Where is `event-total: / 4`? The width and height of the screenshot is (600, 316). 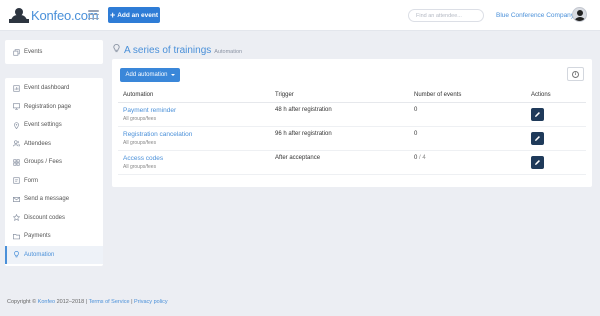
event-total: / 4 is located at coordinates (422, 157).